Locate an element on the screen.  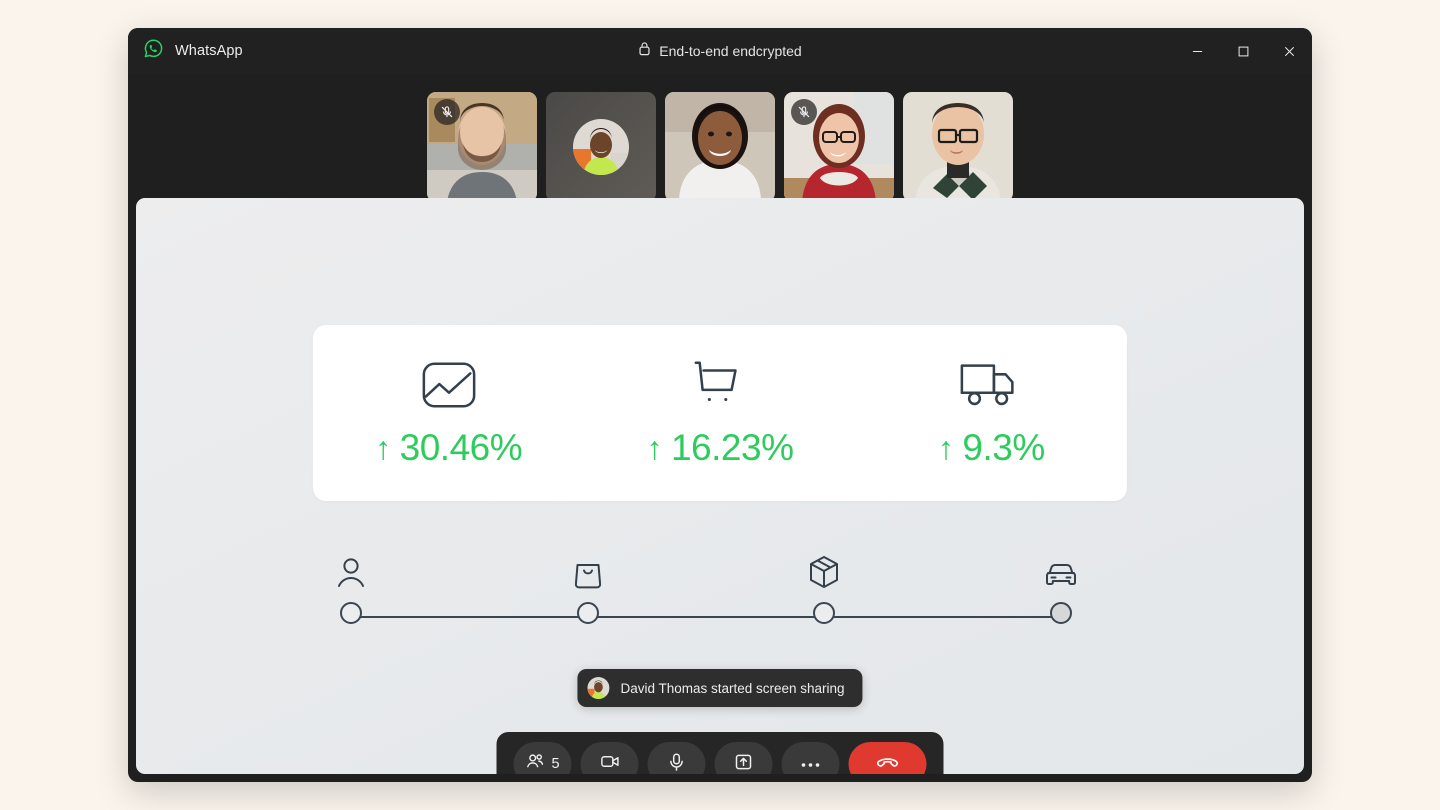
app-name-label: WhatsApp is located at coordinates (209, 51).